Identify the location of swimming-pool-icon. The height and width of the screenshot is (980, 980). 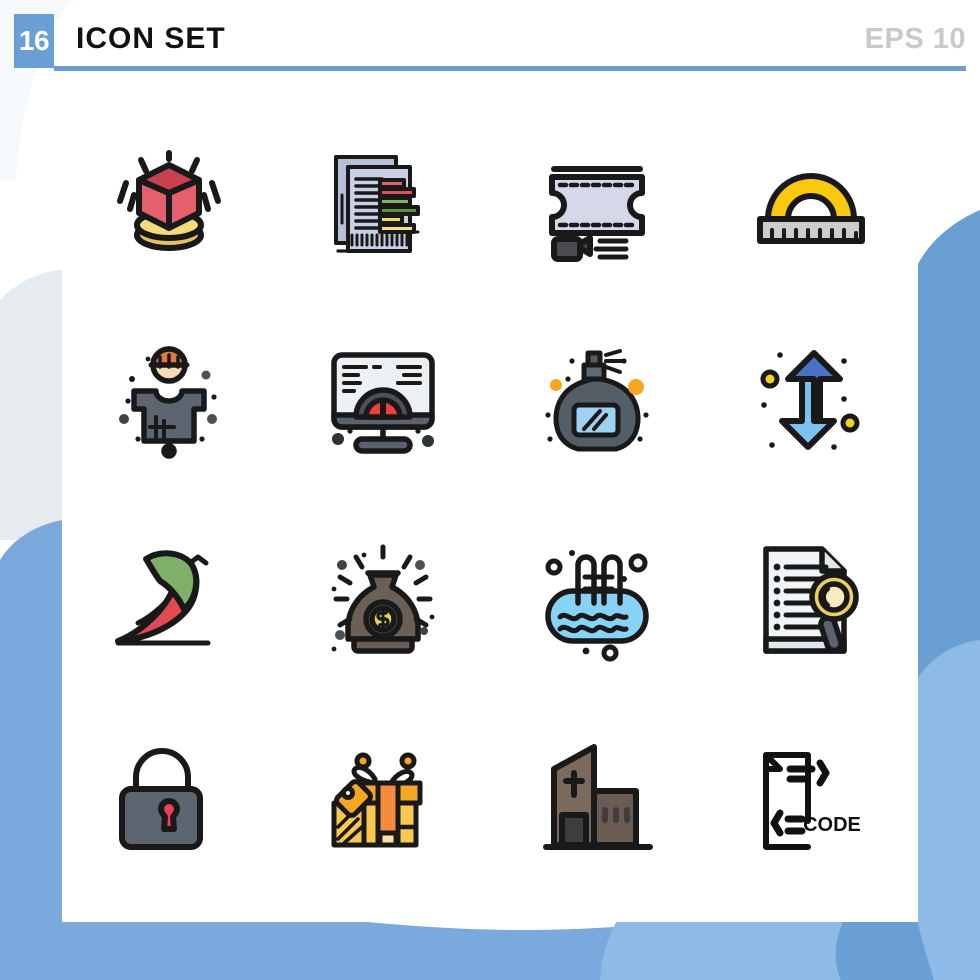
(597, 600).